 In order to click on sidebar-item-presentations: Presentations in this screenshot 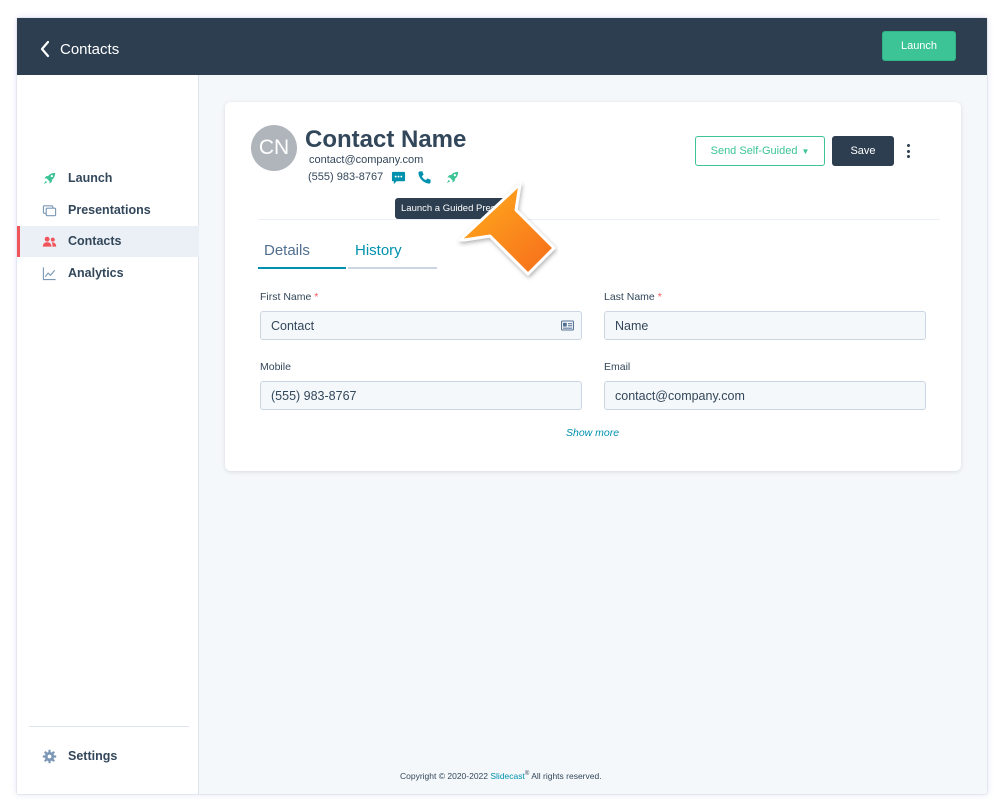, I will do `click(108, 210)`.